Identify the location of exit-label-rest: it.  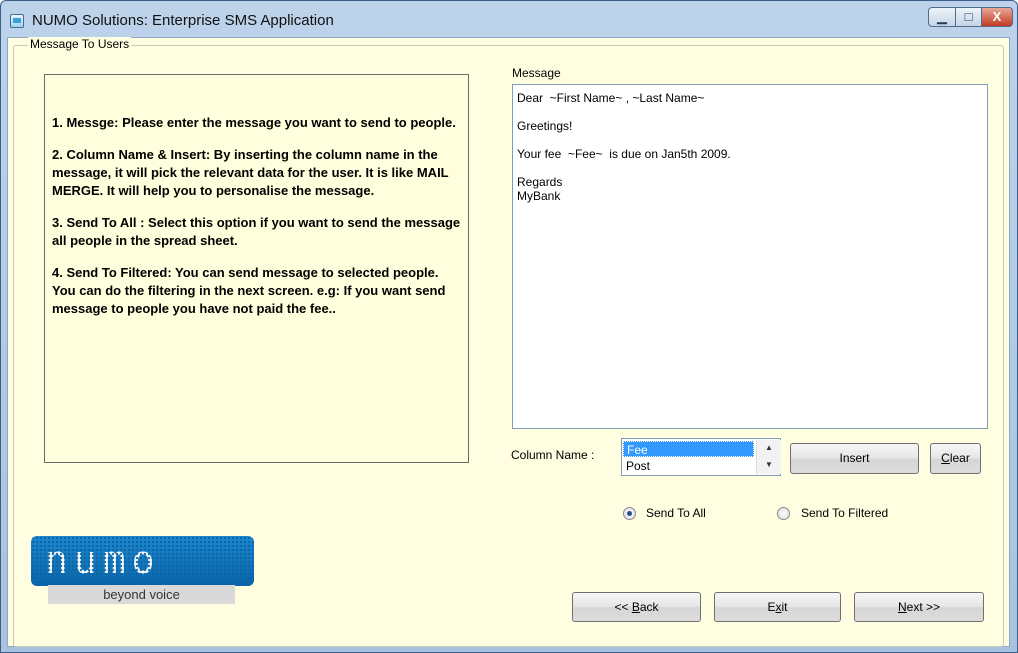
(784, 607).